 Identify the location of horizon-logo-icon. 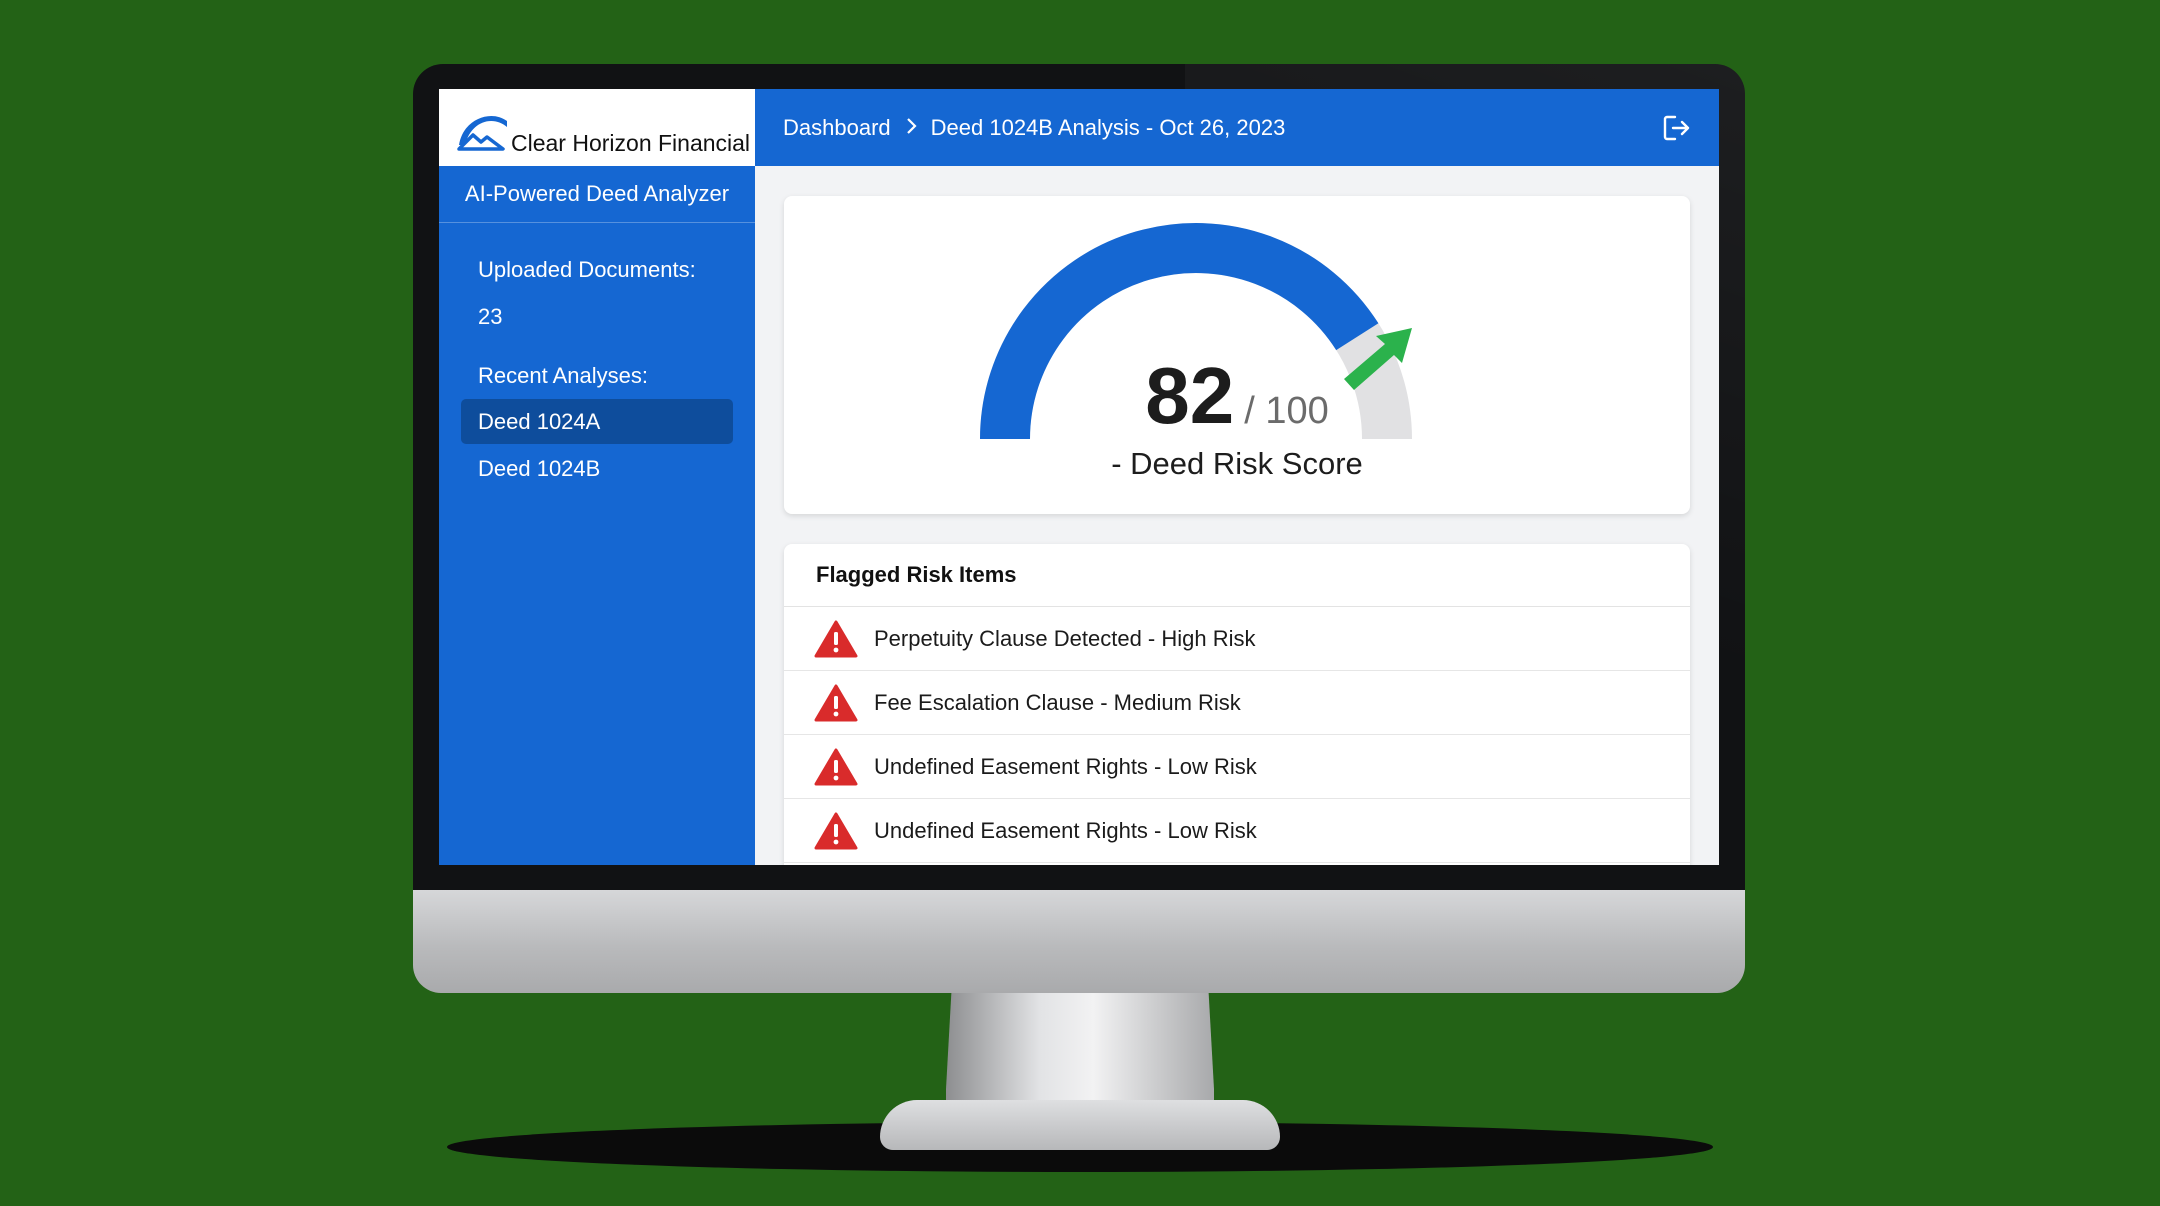
(482, 133).